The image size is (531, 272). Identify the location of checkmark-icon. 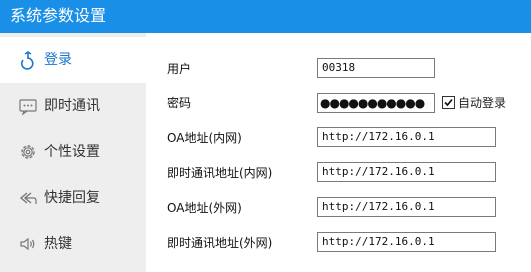
(448, 102).